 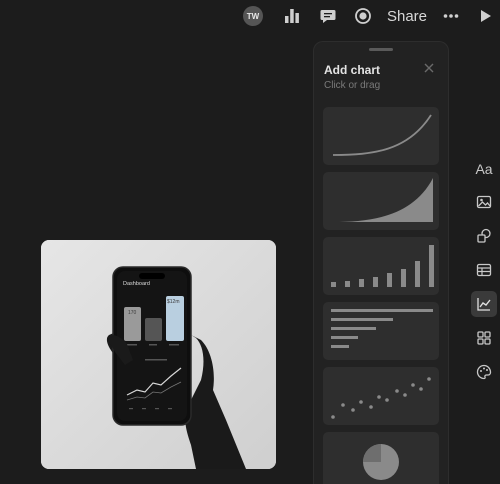 What do you see at coordinates (381, 396) in the screenshot?
I see `scatter-chart-option` at bounding box center [381, 396].